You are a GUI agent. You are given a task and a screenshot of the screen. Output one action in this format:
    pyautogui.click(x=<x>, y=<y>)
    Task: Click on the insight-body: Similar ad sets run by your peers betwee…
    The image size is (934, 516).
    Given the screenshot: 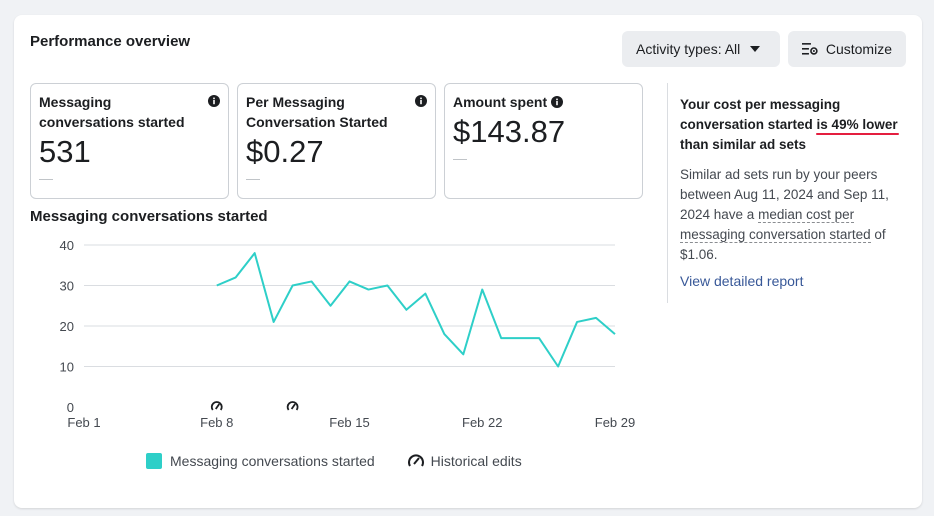 What is the action you would take?
    pyautogui.click(x=793, y=215)
    